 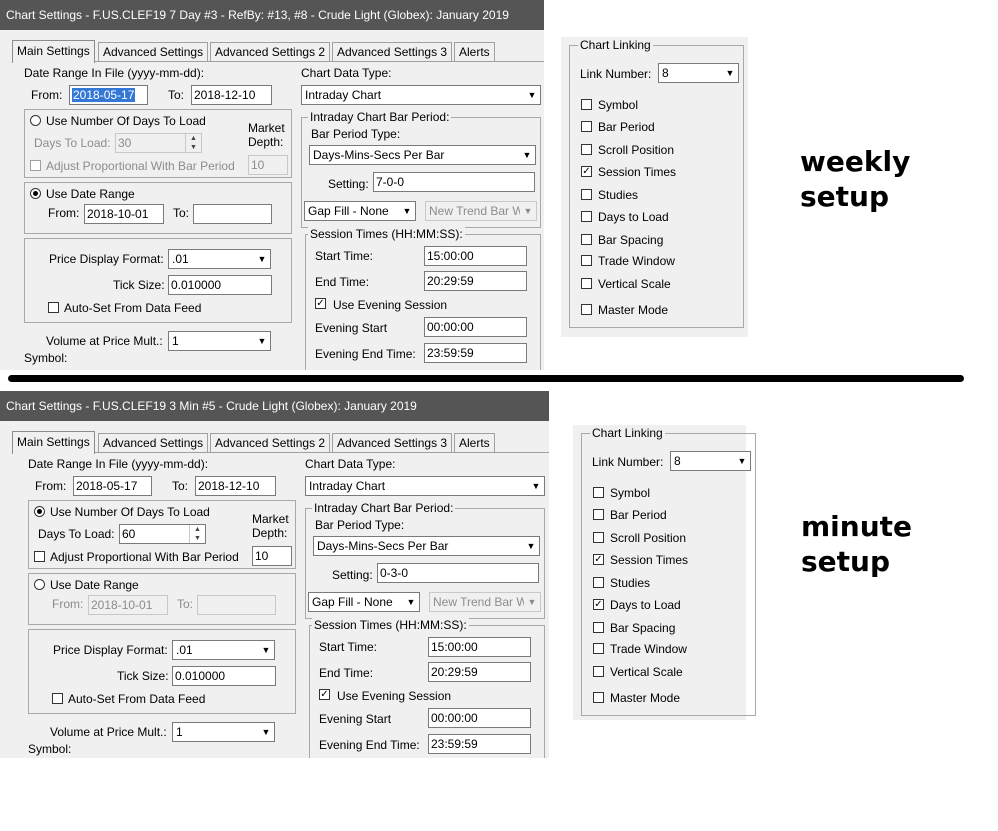 What do you see at coordinates (586, 216) in the screenshot?
I see `link-days-to-load-checkbox` at bounding box center [586, 216].